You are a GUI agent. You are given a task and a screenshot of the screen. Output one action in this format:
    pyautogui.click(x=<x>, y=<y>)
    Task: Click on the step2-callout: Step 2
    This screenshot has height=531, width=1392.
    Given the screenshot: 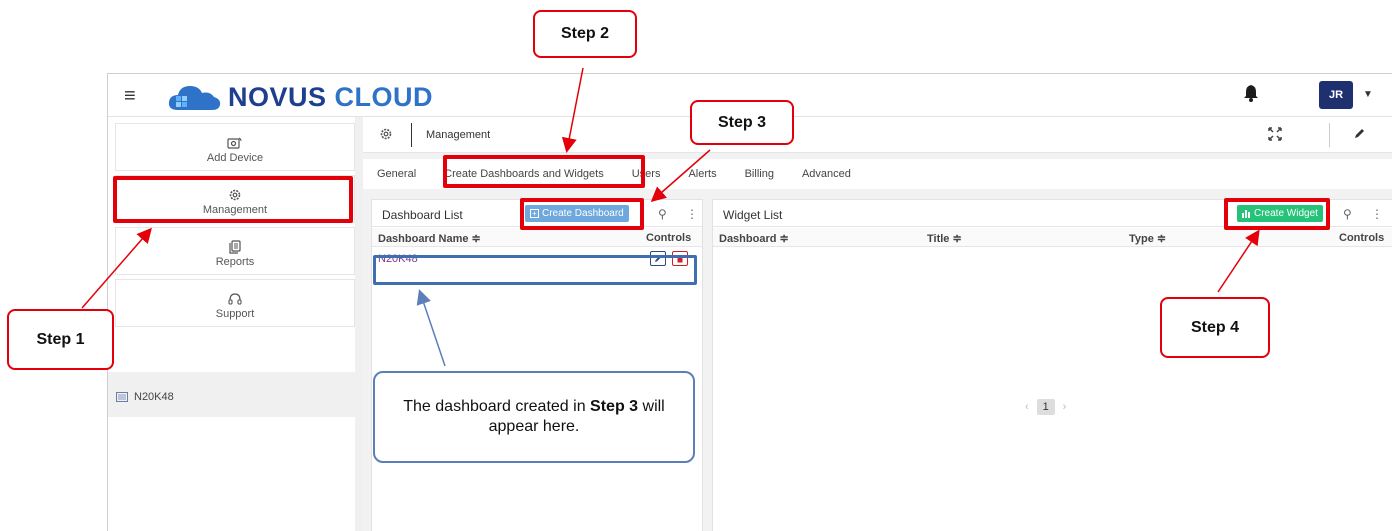 What is the action you would take?
    pyautogui.click(x=585, y=34)
    